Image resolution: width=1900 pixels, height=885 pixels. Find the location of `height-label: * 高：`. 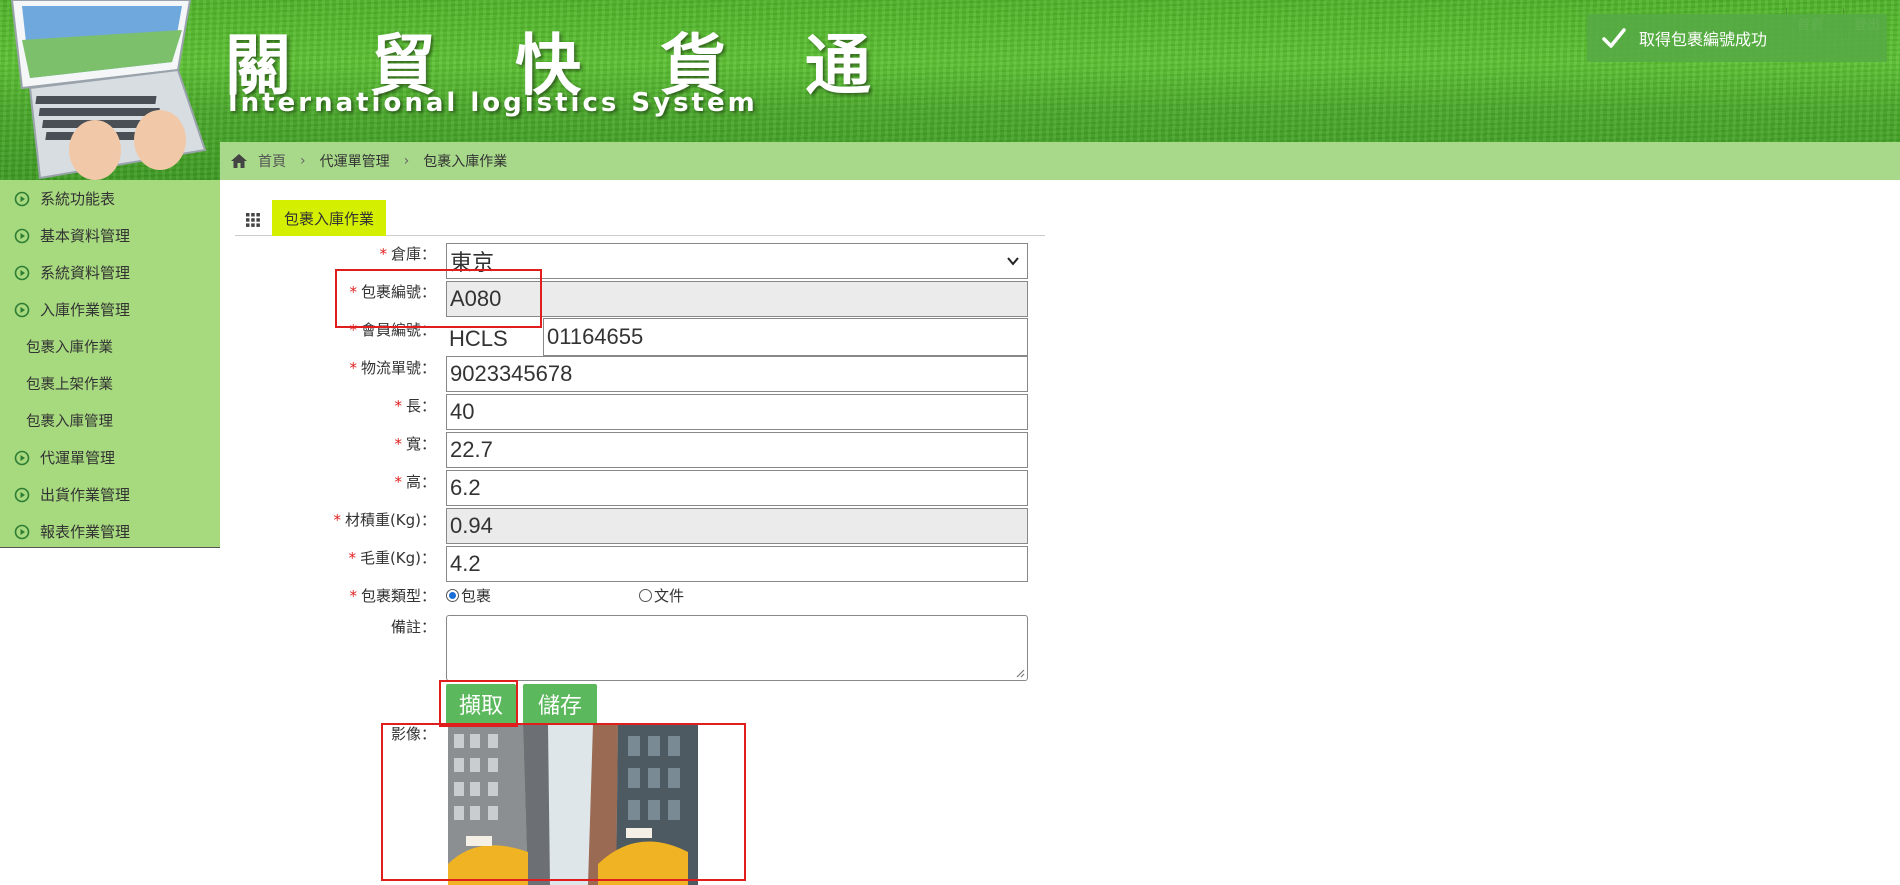

height-label: * 高： is located at coordinates (415, 482).